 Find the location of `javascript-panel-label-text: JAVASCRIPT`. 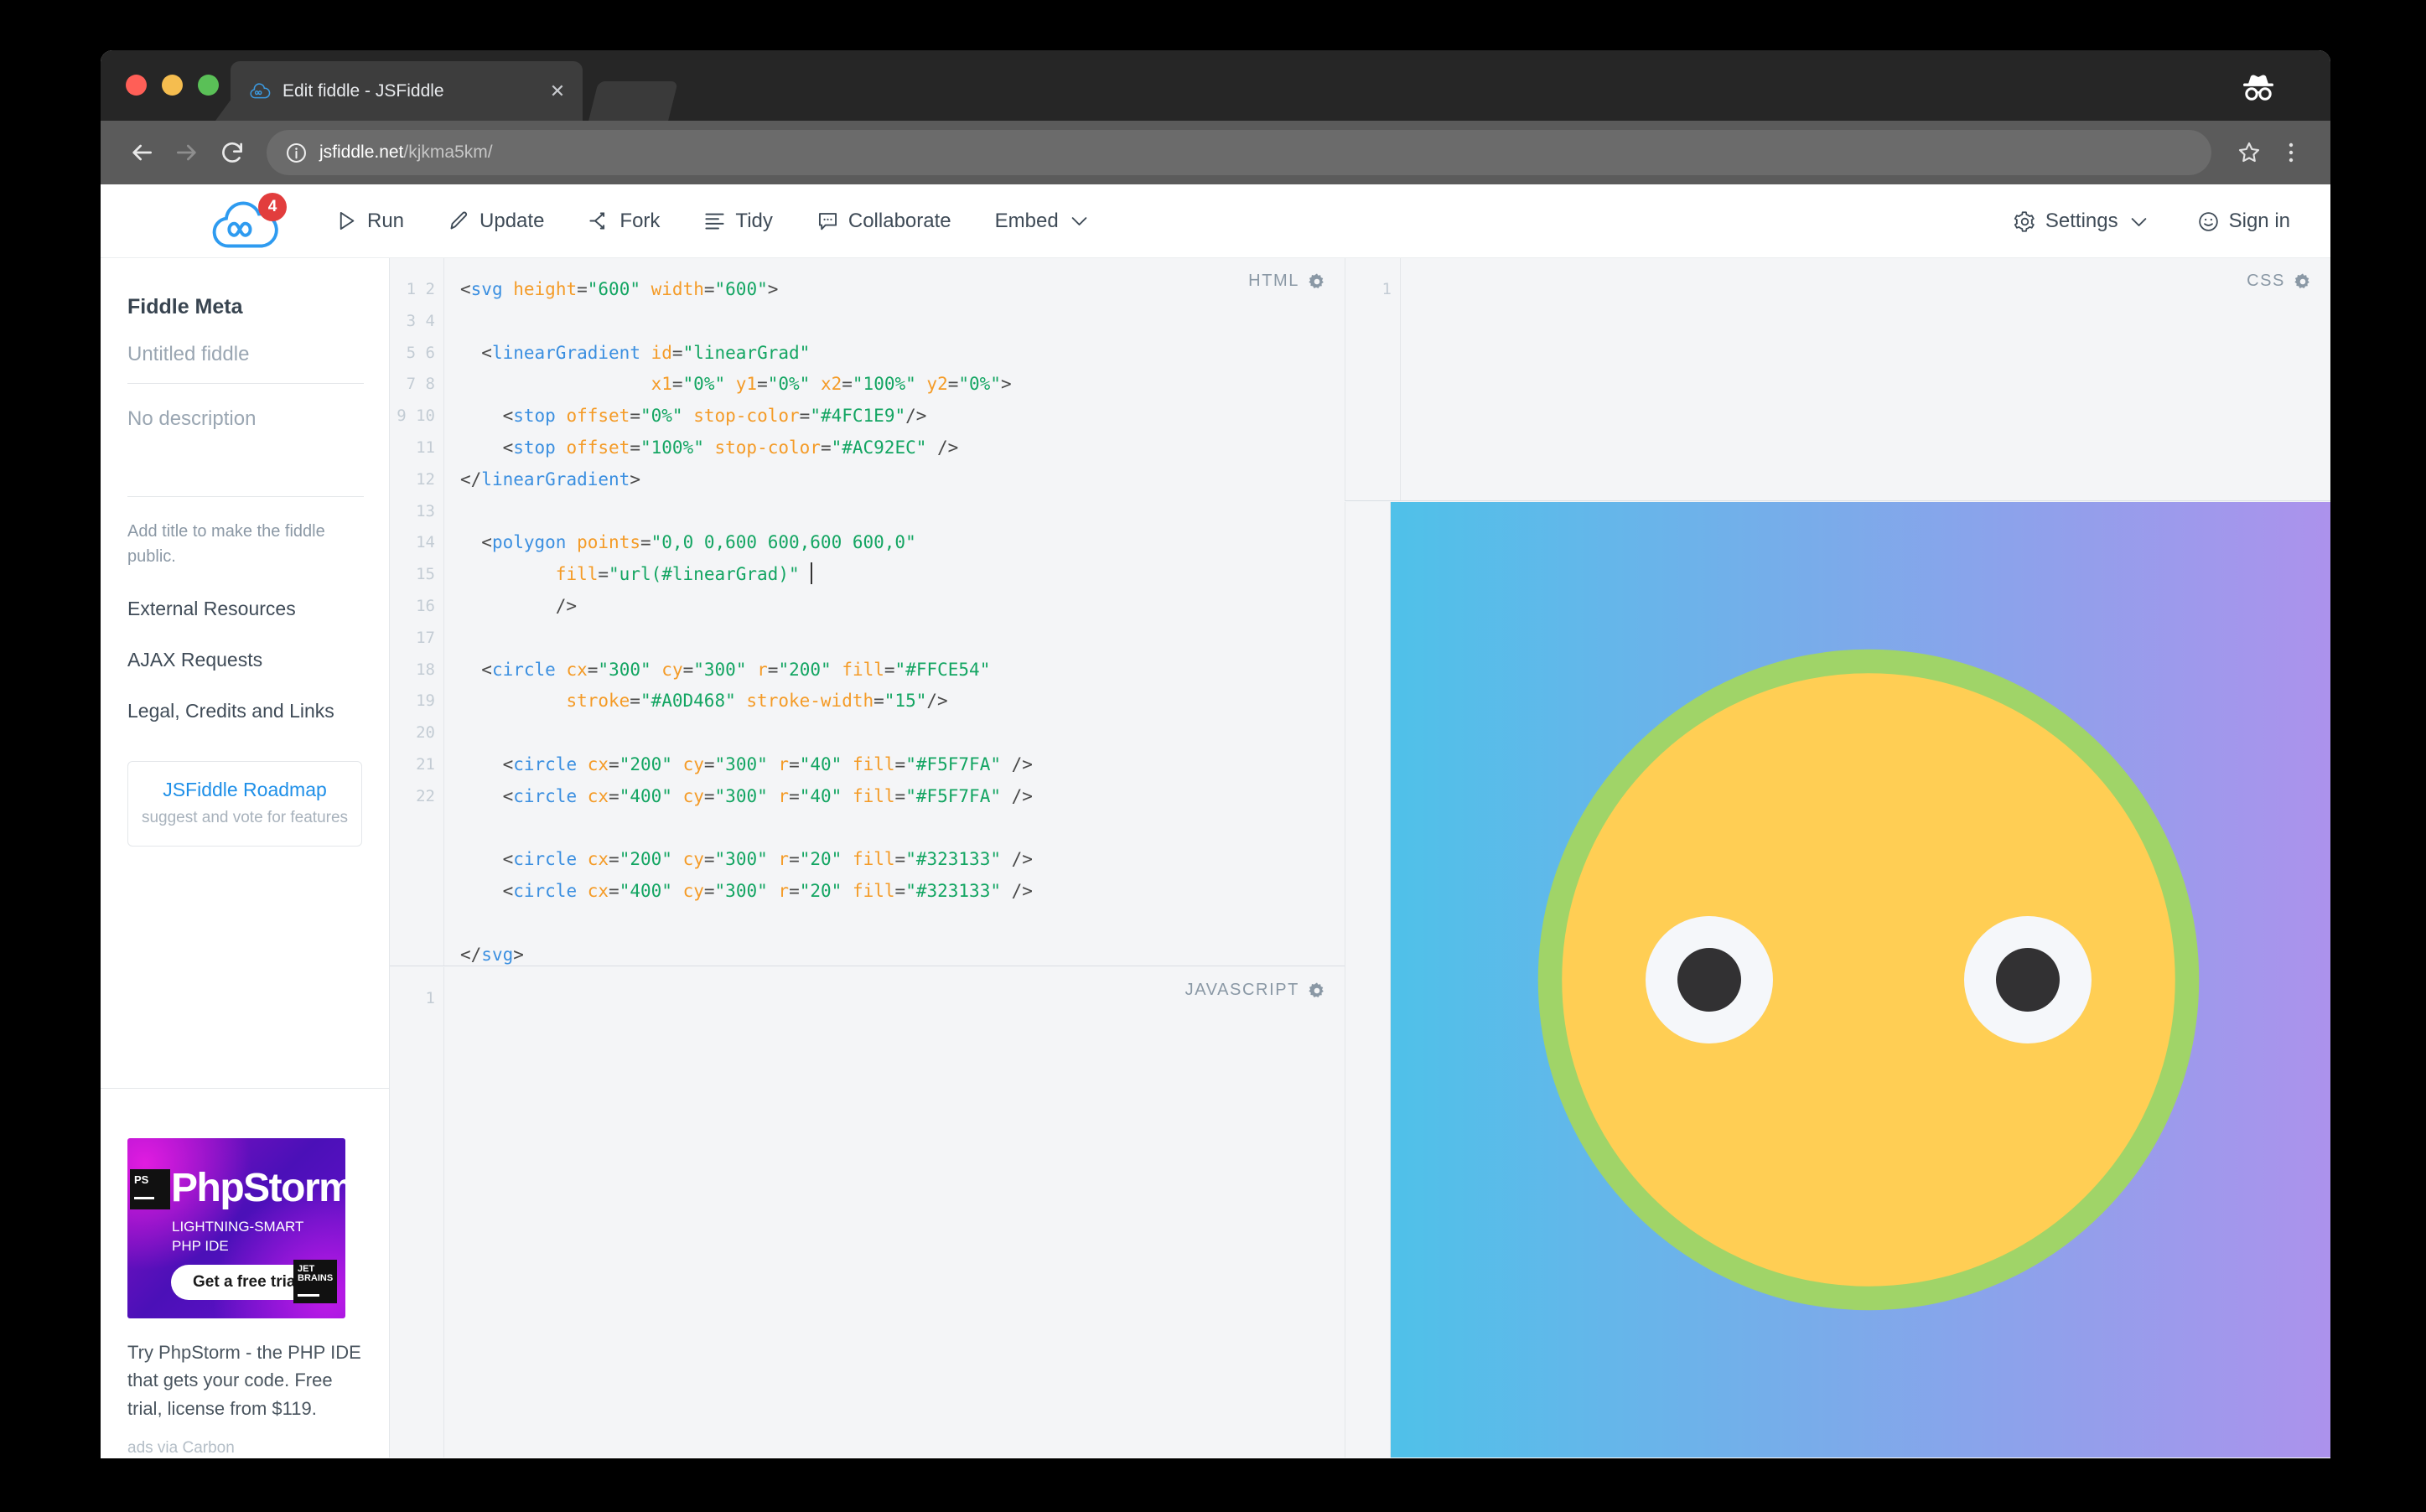

javascript-panel-label-text: JAVASCRIPT is located at coordinates (1241, 990).